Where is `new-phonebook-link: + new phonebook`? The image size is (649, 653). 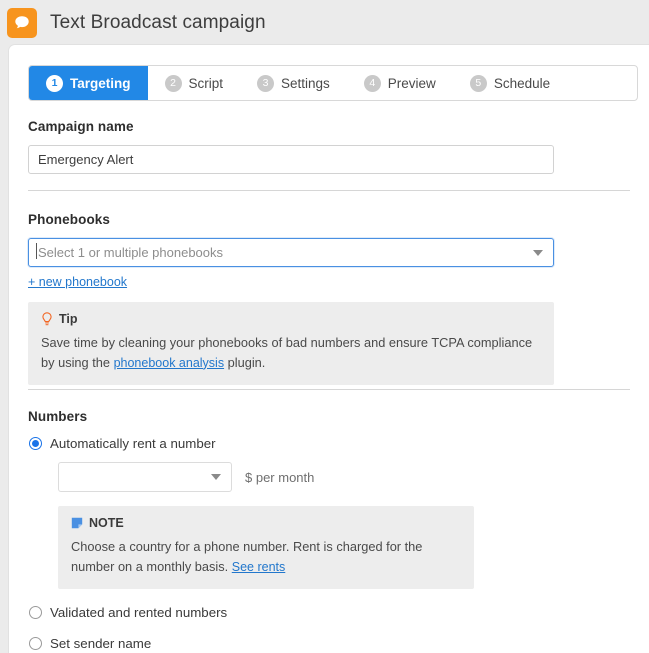 new-phonebook-link: + new phonebook is located at coordinates (77, 282).